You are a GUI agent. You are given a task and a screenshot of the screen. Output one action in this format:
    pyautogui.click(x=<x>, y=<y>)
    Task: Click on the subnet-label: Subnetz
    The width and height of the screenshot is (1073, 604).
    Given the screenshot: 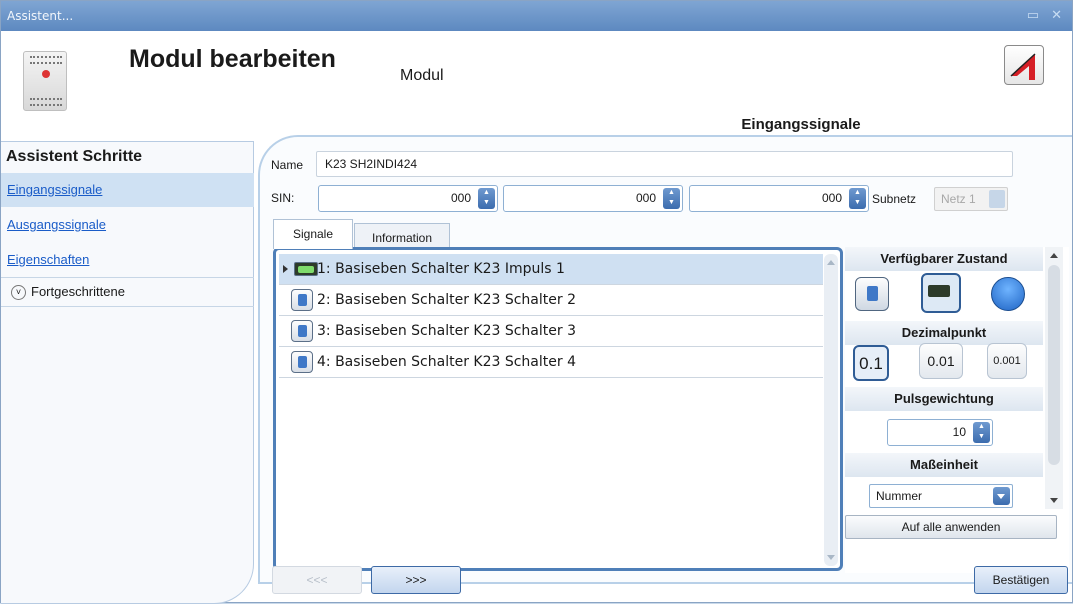 What is the action you would take?
    pyautogui.click(x=894, y=199)
    